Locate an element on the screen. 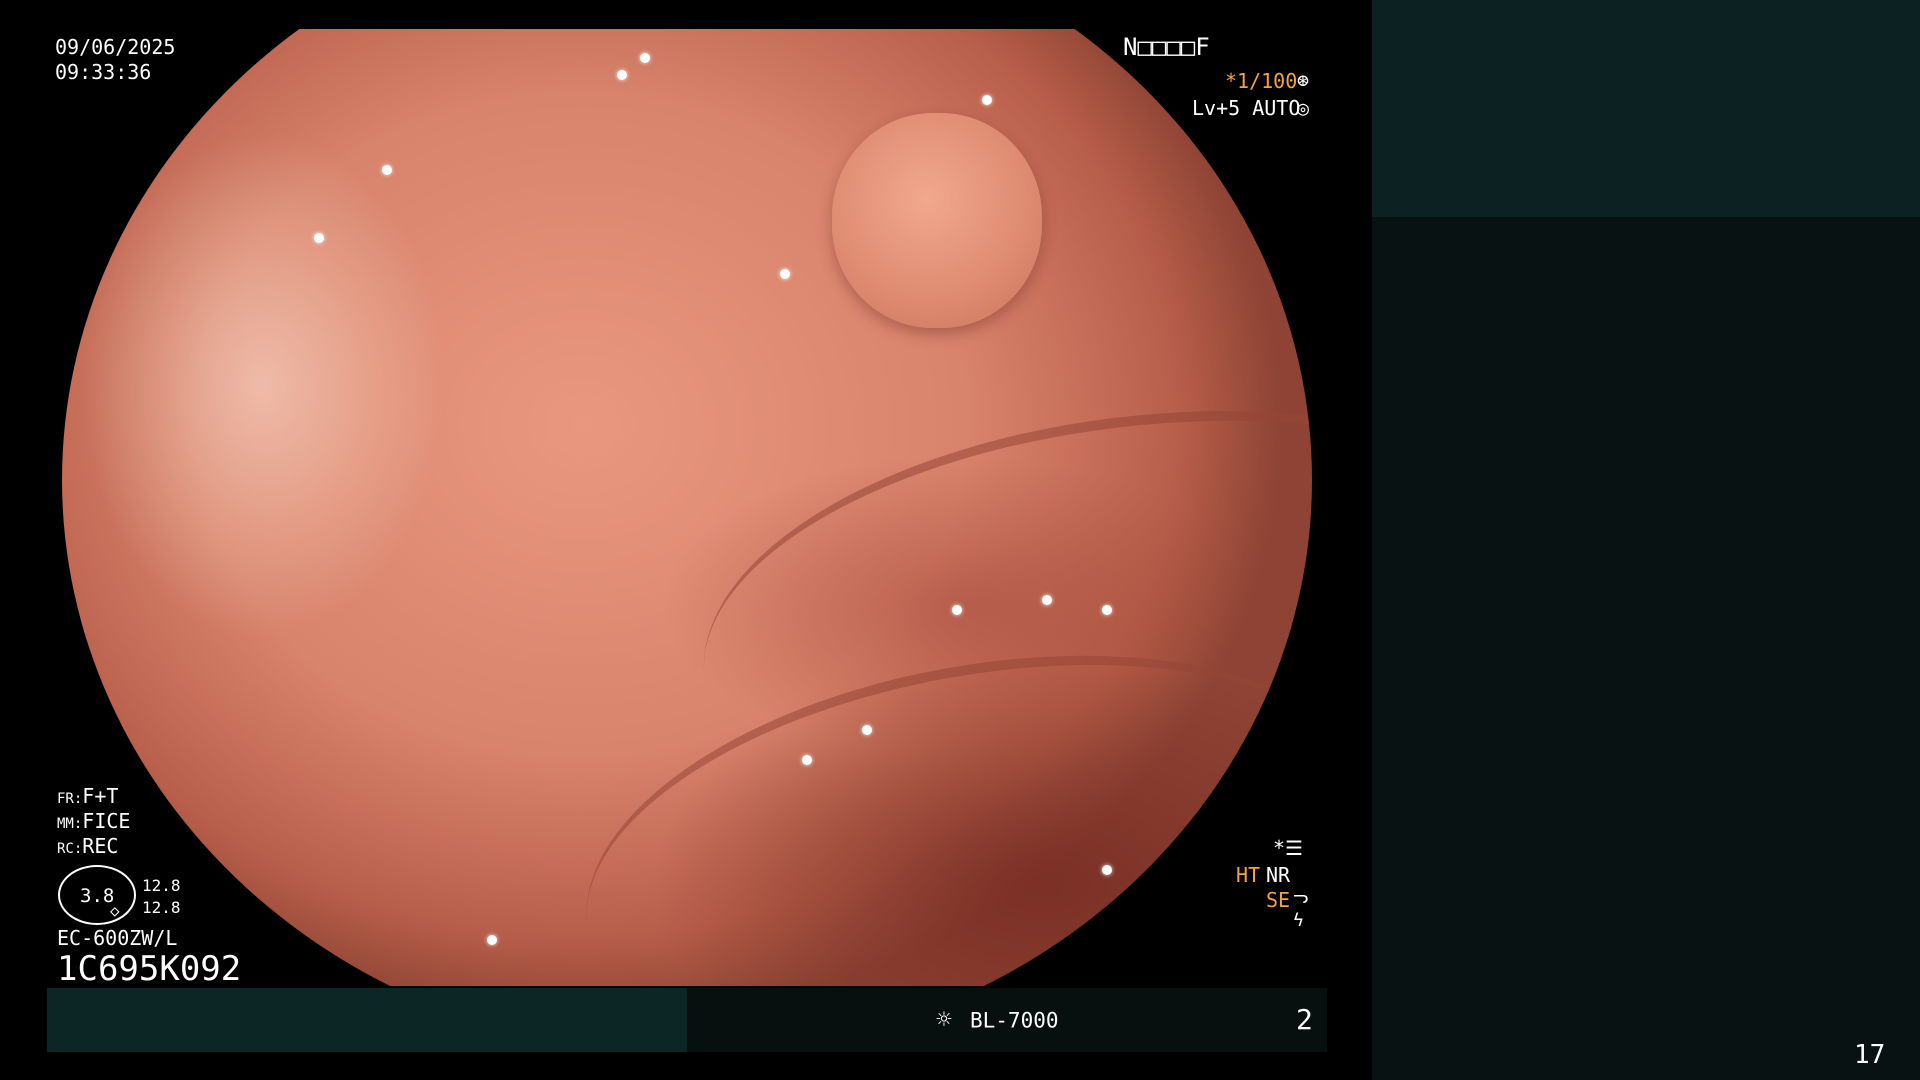 The width and height of the screenshot is (1920, 1080). scope-model: EC-600ZW/L is located at coordinates (117, 938).